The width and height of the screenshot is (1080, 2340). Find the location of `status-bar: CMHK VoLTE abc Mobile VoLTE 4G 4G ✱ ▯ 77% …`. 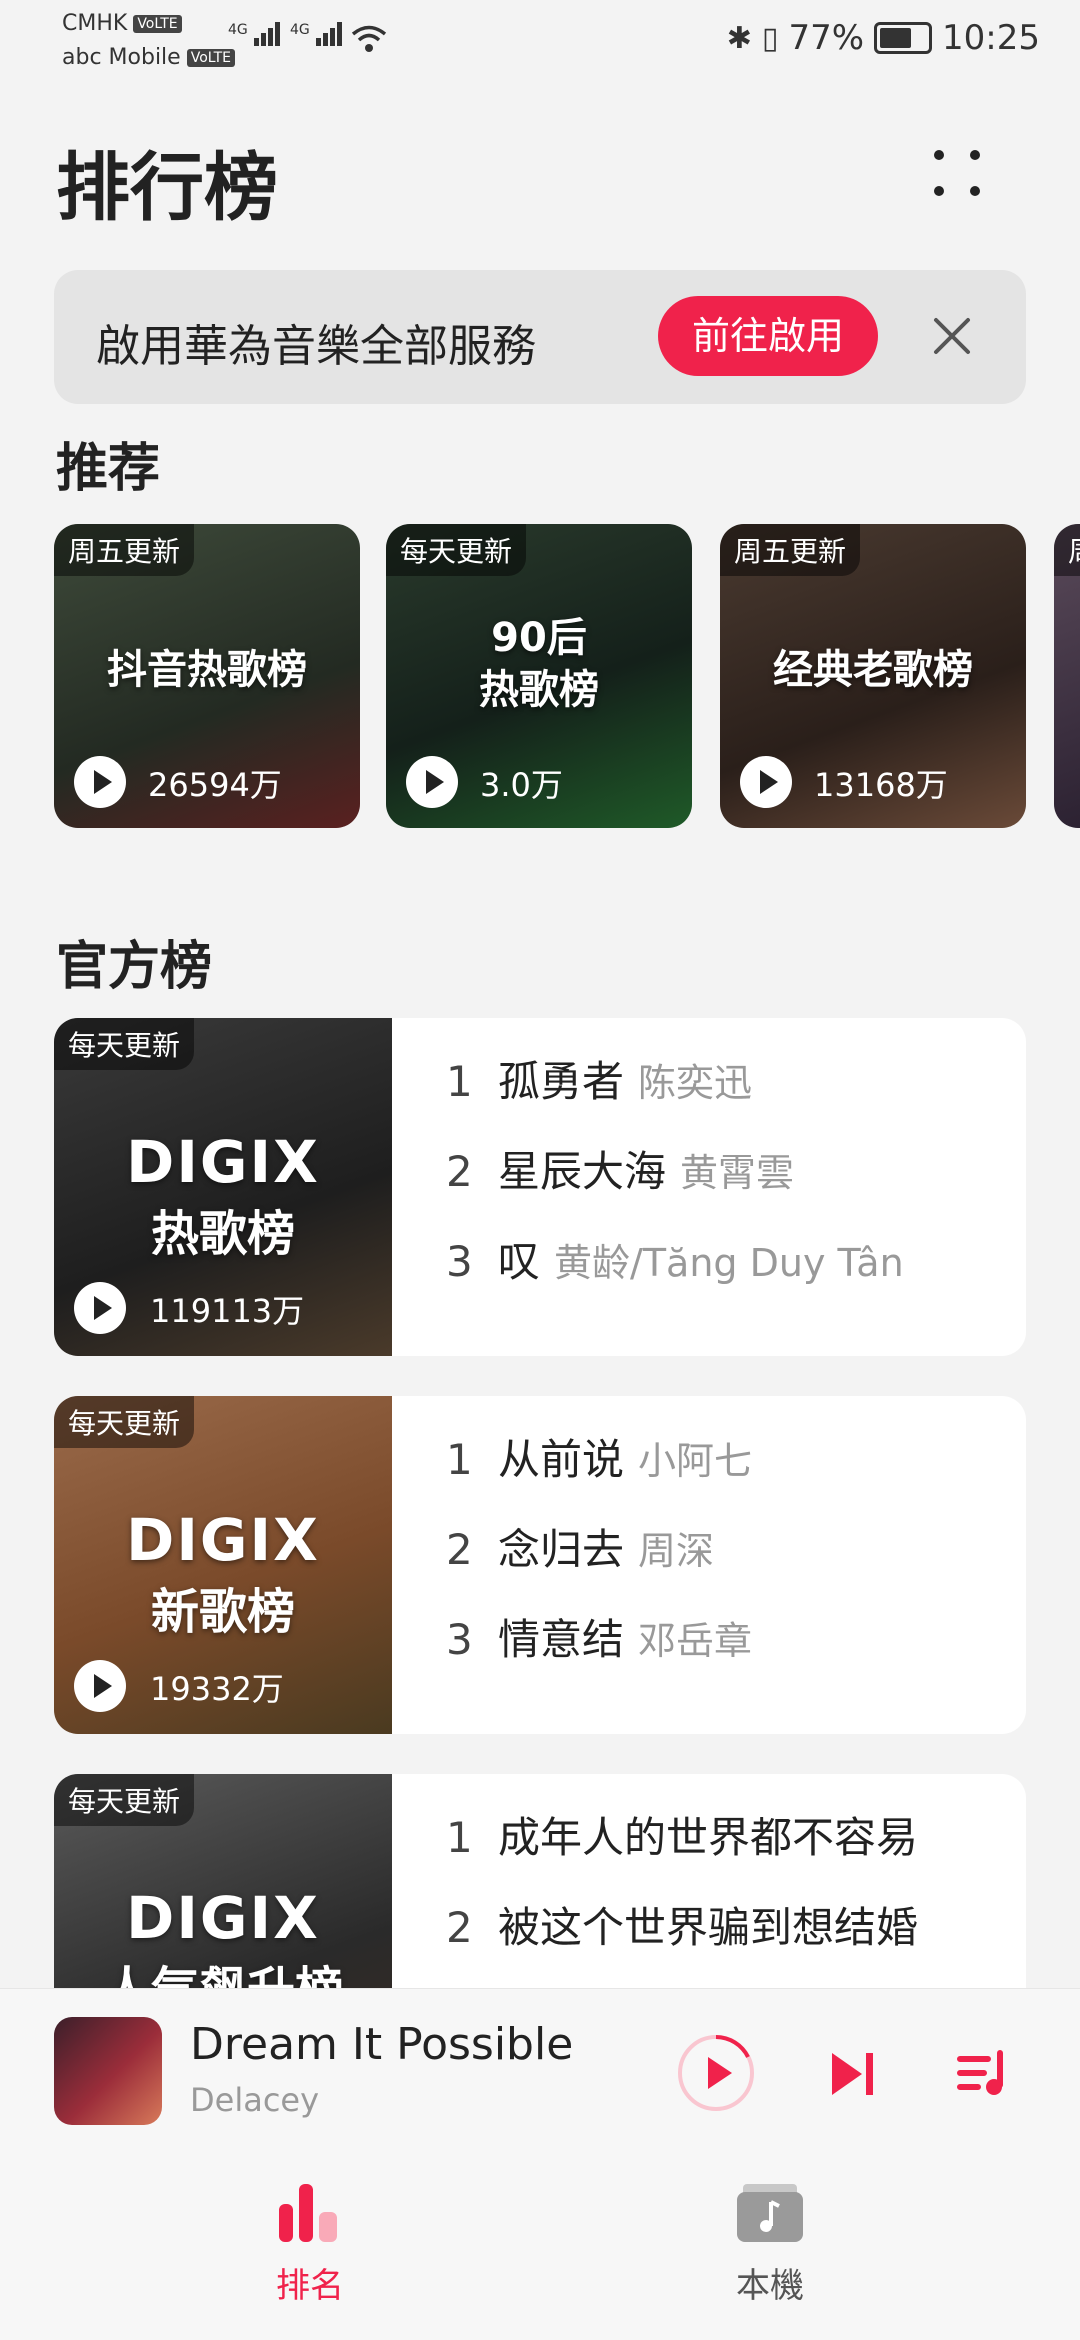

status-bar: CMHK VoLTE abc Mobile VoLTE 4G 4G ✱ ▯ 77% … is located at coordinates (540, 40).